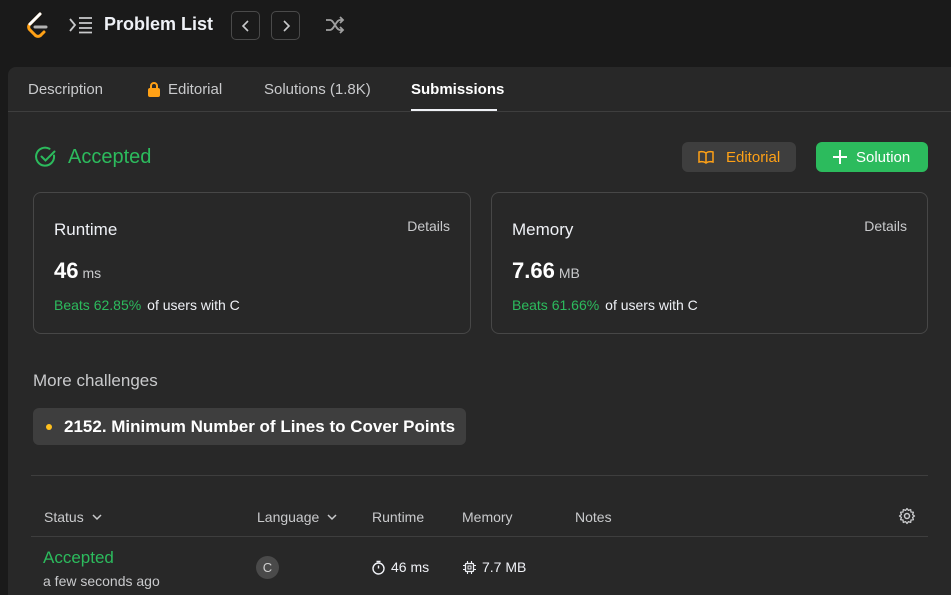  Describe the element at coordinates (193, 305) in the screenshot. I see `runtime-users: of users with C` at that location.